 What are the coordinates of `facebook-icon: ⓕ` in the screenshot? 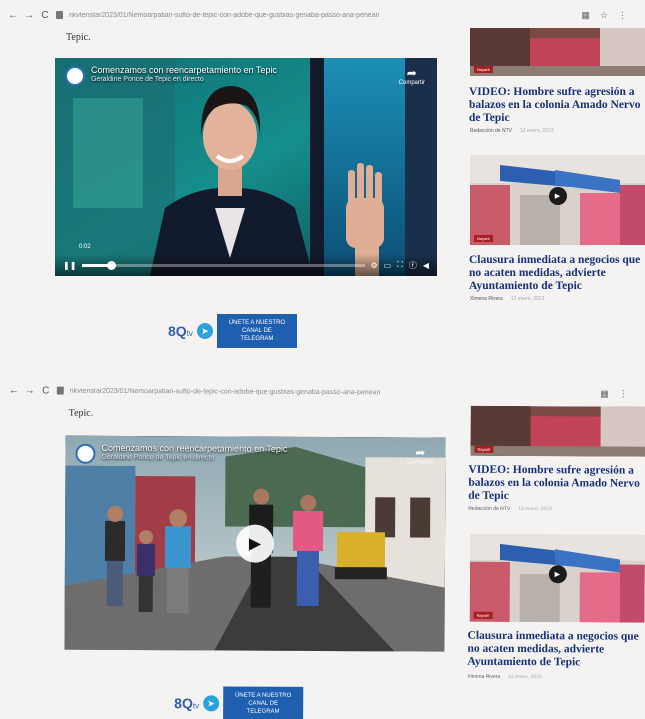 It's located at (413, 265).